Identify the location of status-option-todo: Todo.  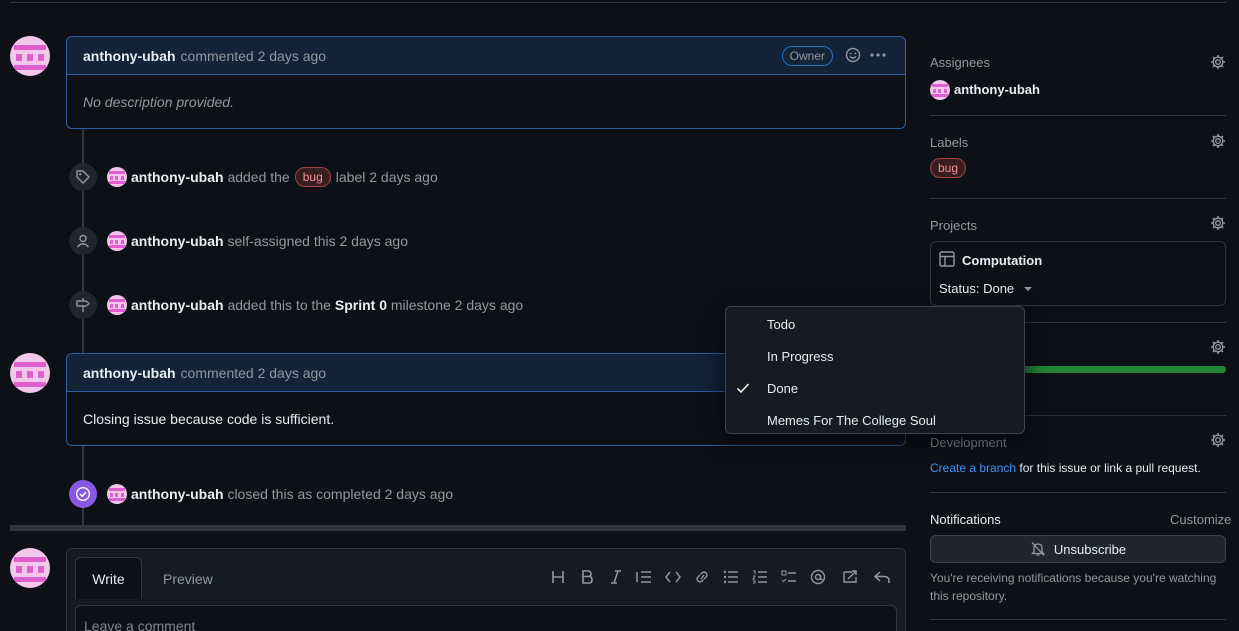
(875, 324).